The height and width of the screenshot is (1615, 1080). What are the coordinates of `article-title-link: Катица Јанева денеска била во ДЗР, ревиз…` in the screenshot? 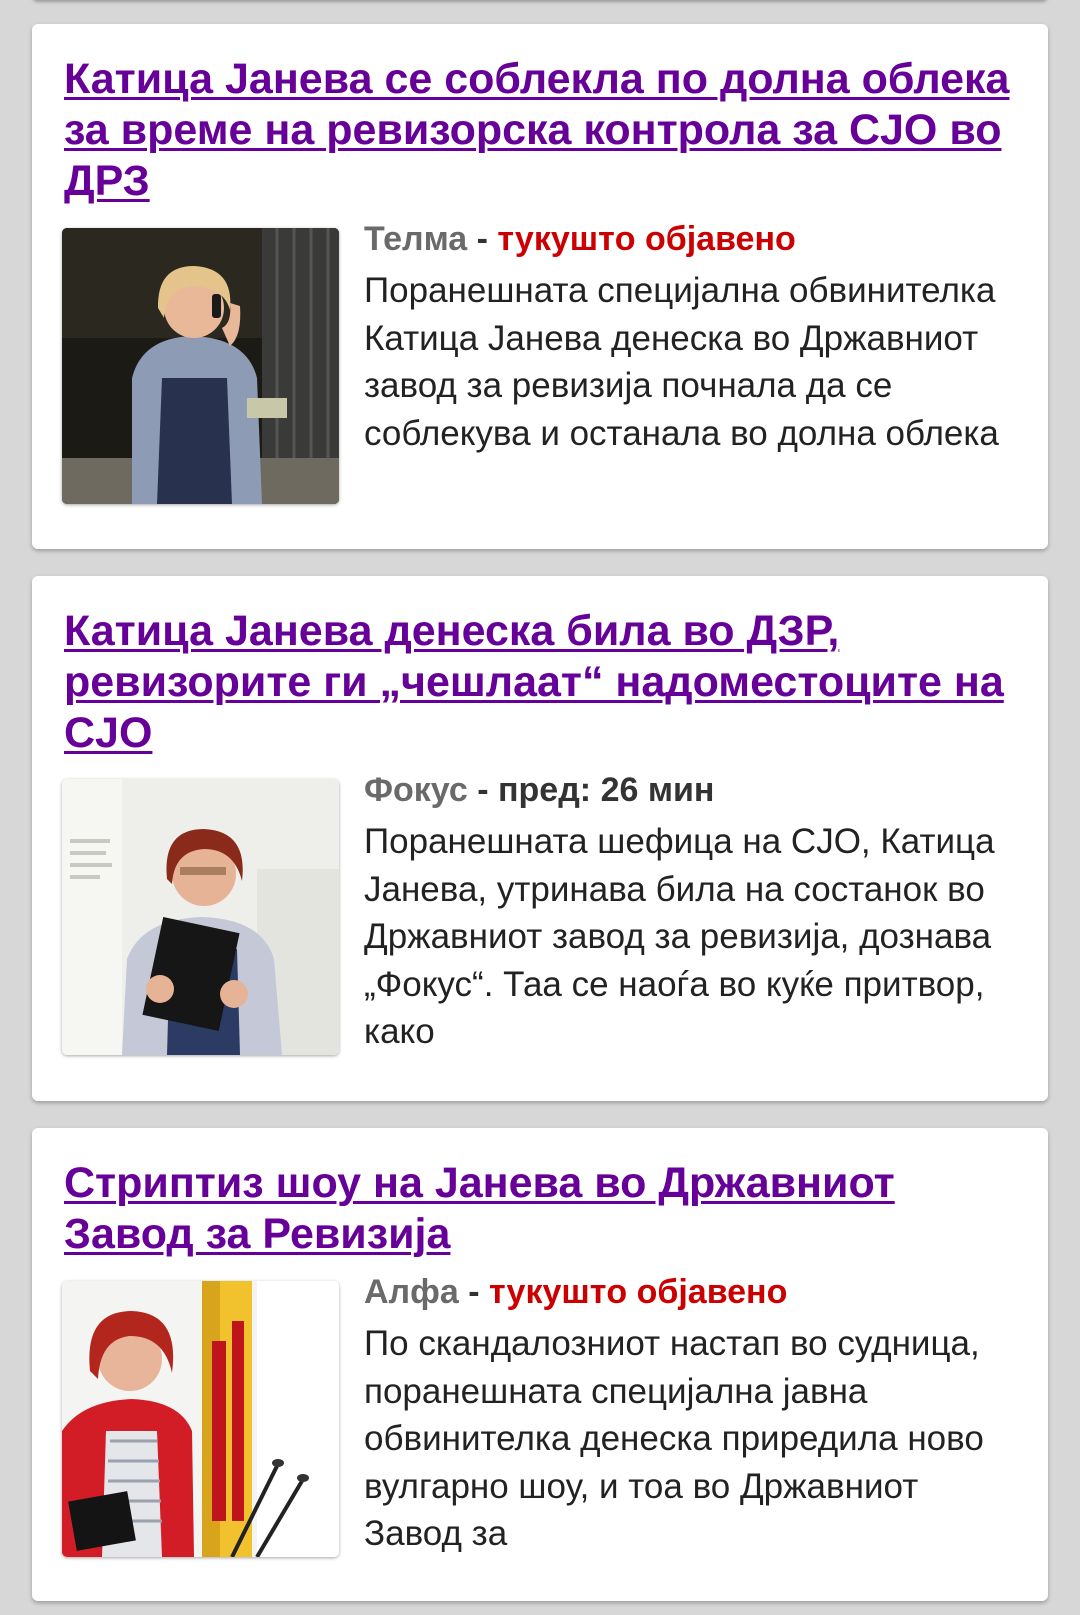 It's located at (549, 682).